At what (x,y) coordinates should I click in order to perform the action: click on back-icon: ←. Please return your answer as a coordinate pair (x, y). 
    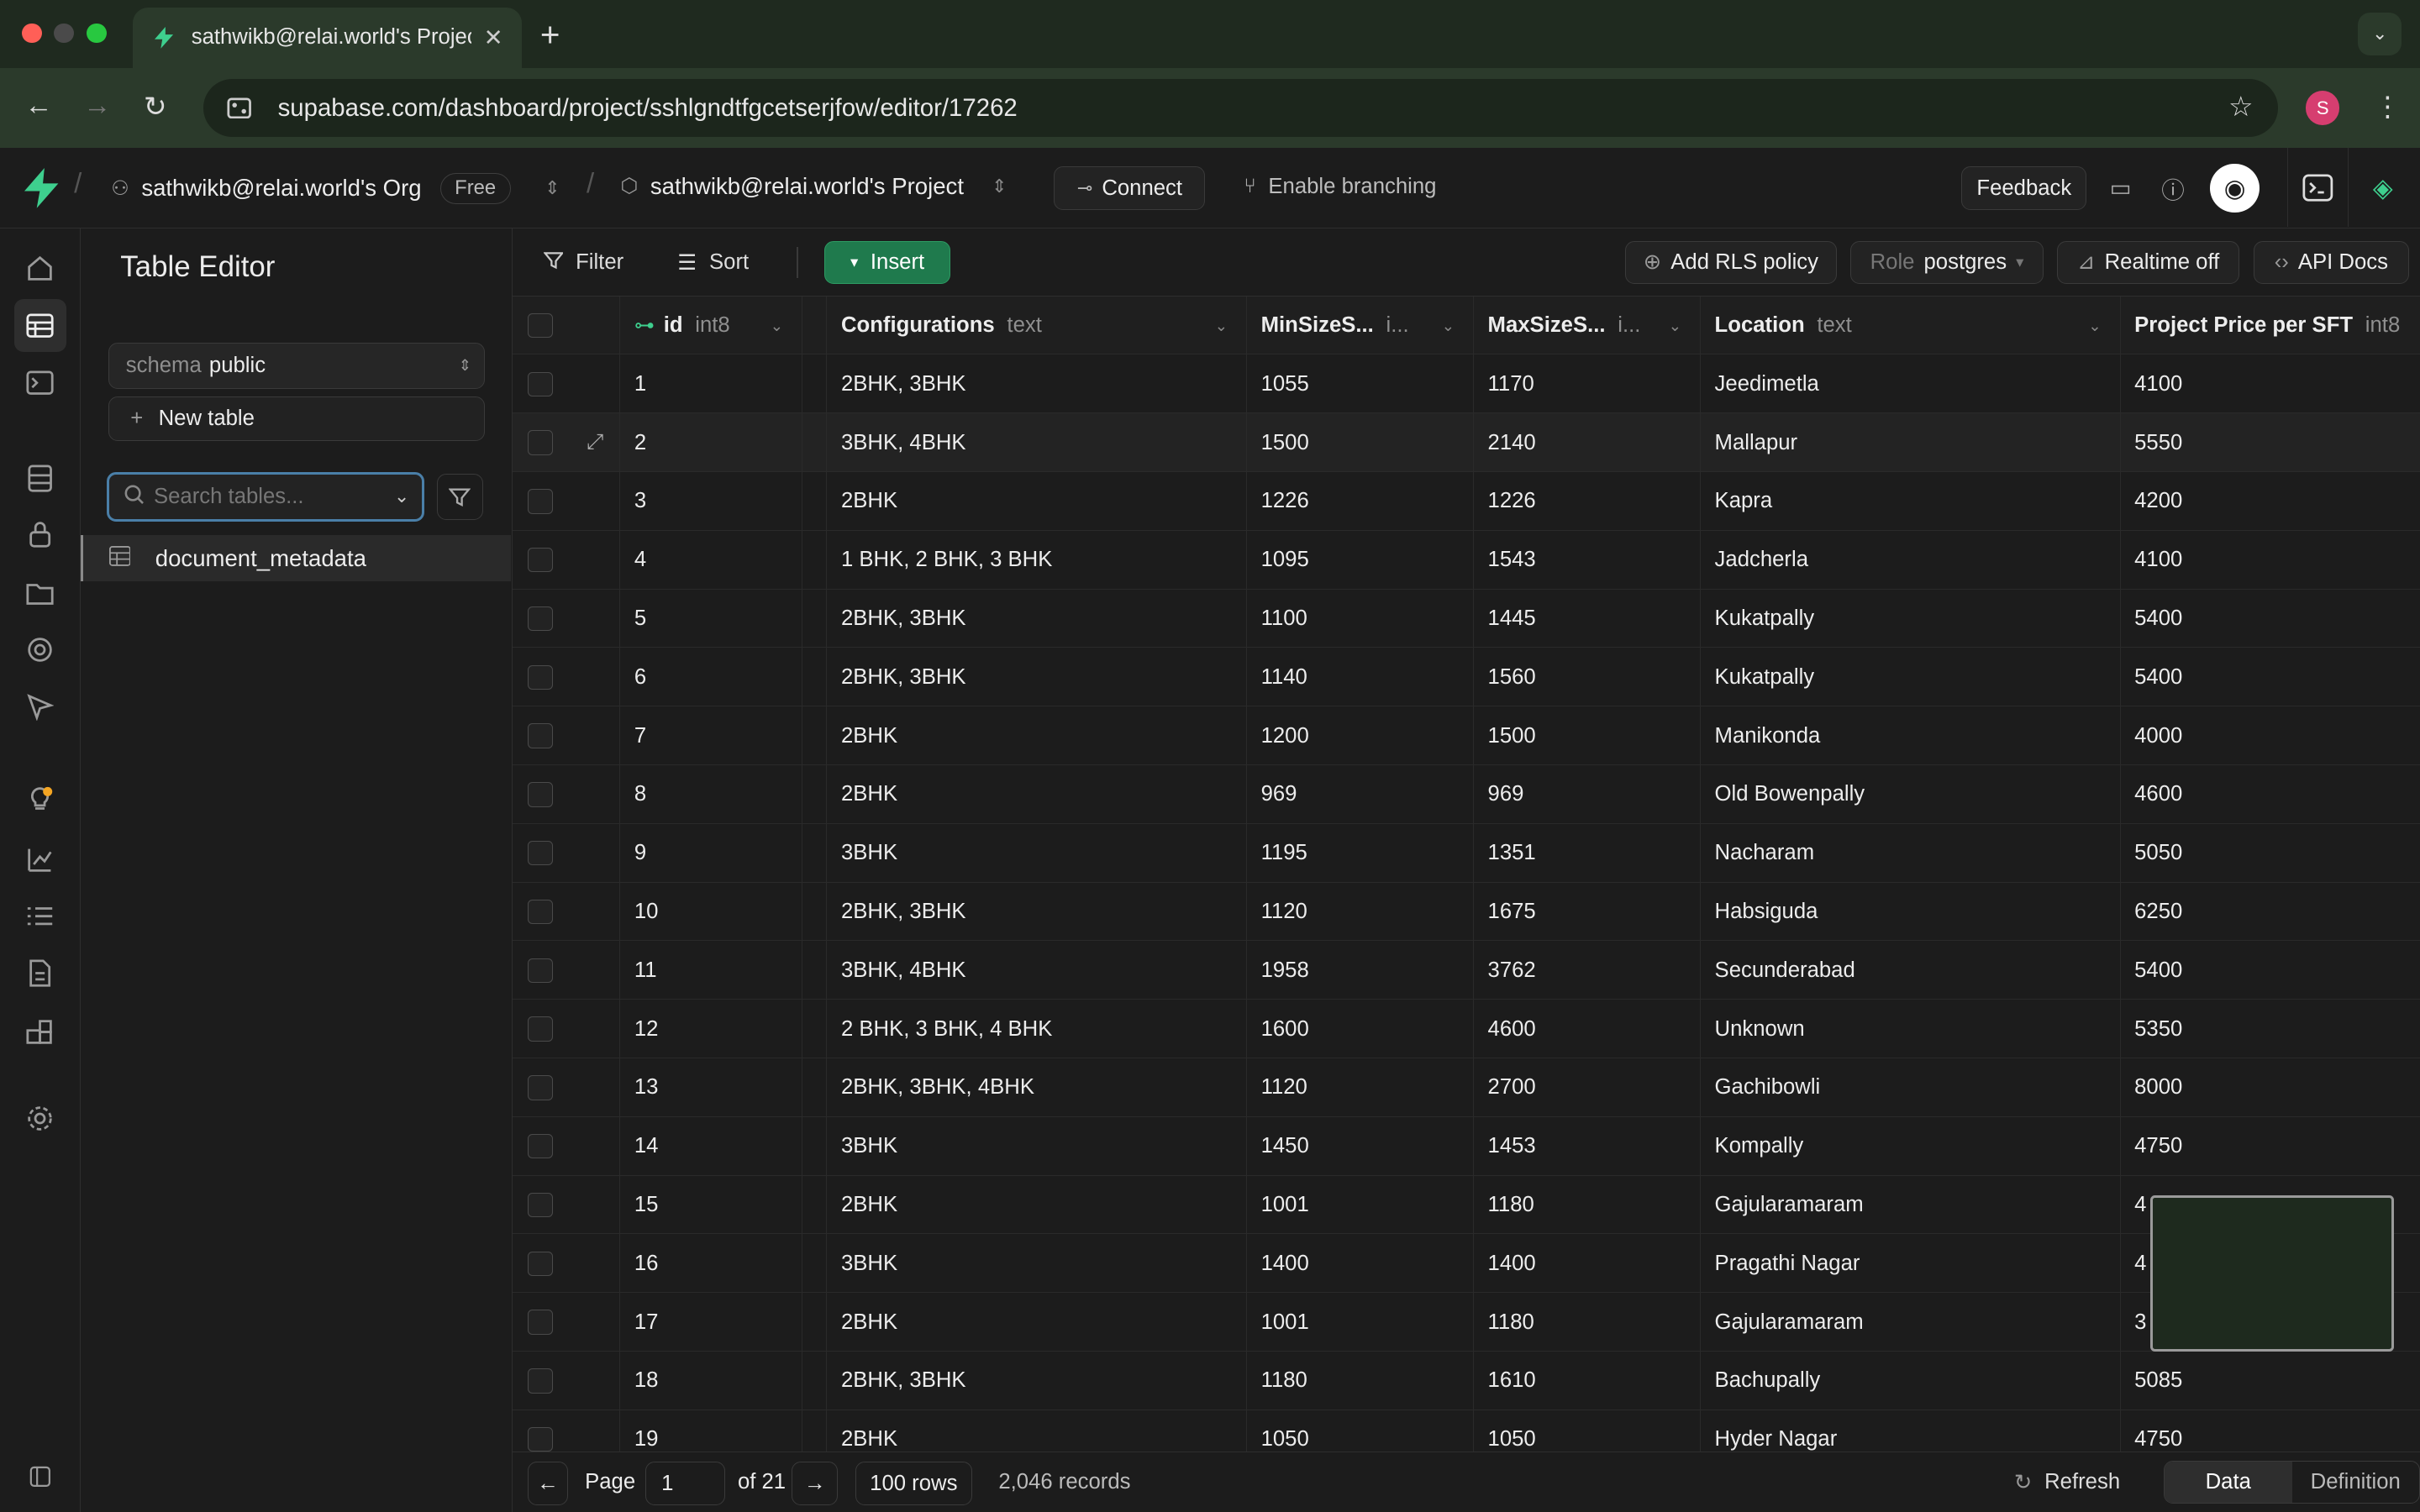
    Looking at the image, I should click on (38, 106).